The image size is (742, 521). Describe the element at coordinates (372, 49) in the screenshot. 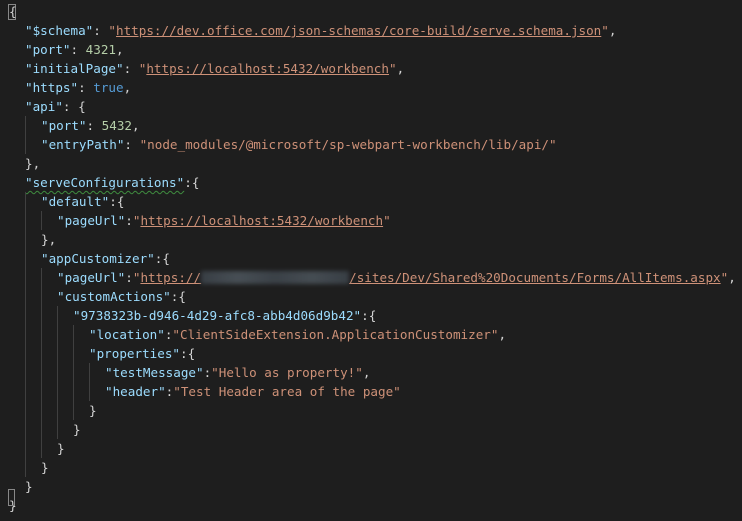

I see `code-line: "port": 4321,` at that location.